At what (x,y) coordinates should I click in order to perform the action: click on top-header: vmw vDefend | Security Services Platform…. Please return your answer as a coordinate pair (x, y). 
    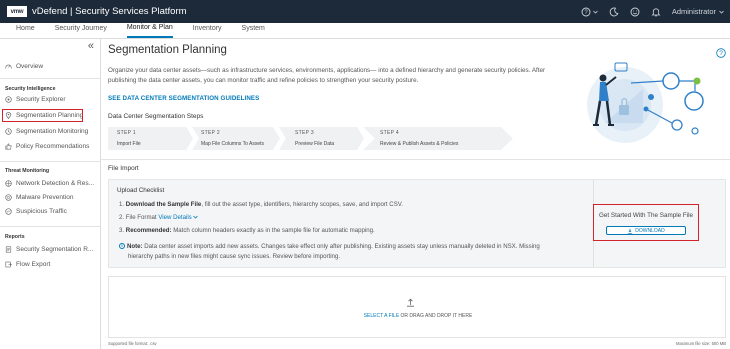
    Looking at the image, I should click on (365, 11).